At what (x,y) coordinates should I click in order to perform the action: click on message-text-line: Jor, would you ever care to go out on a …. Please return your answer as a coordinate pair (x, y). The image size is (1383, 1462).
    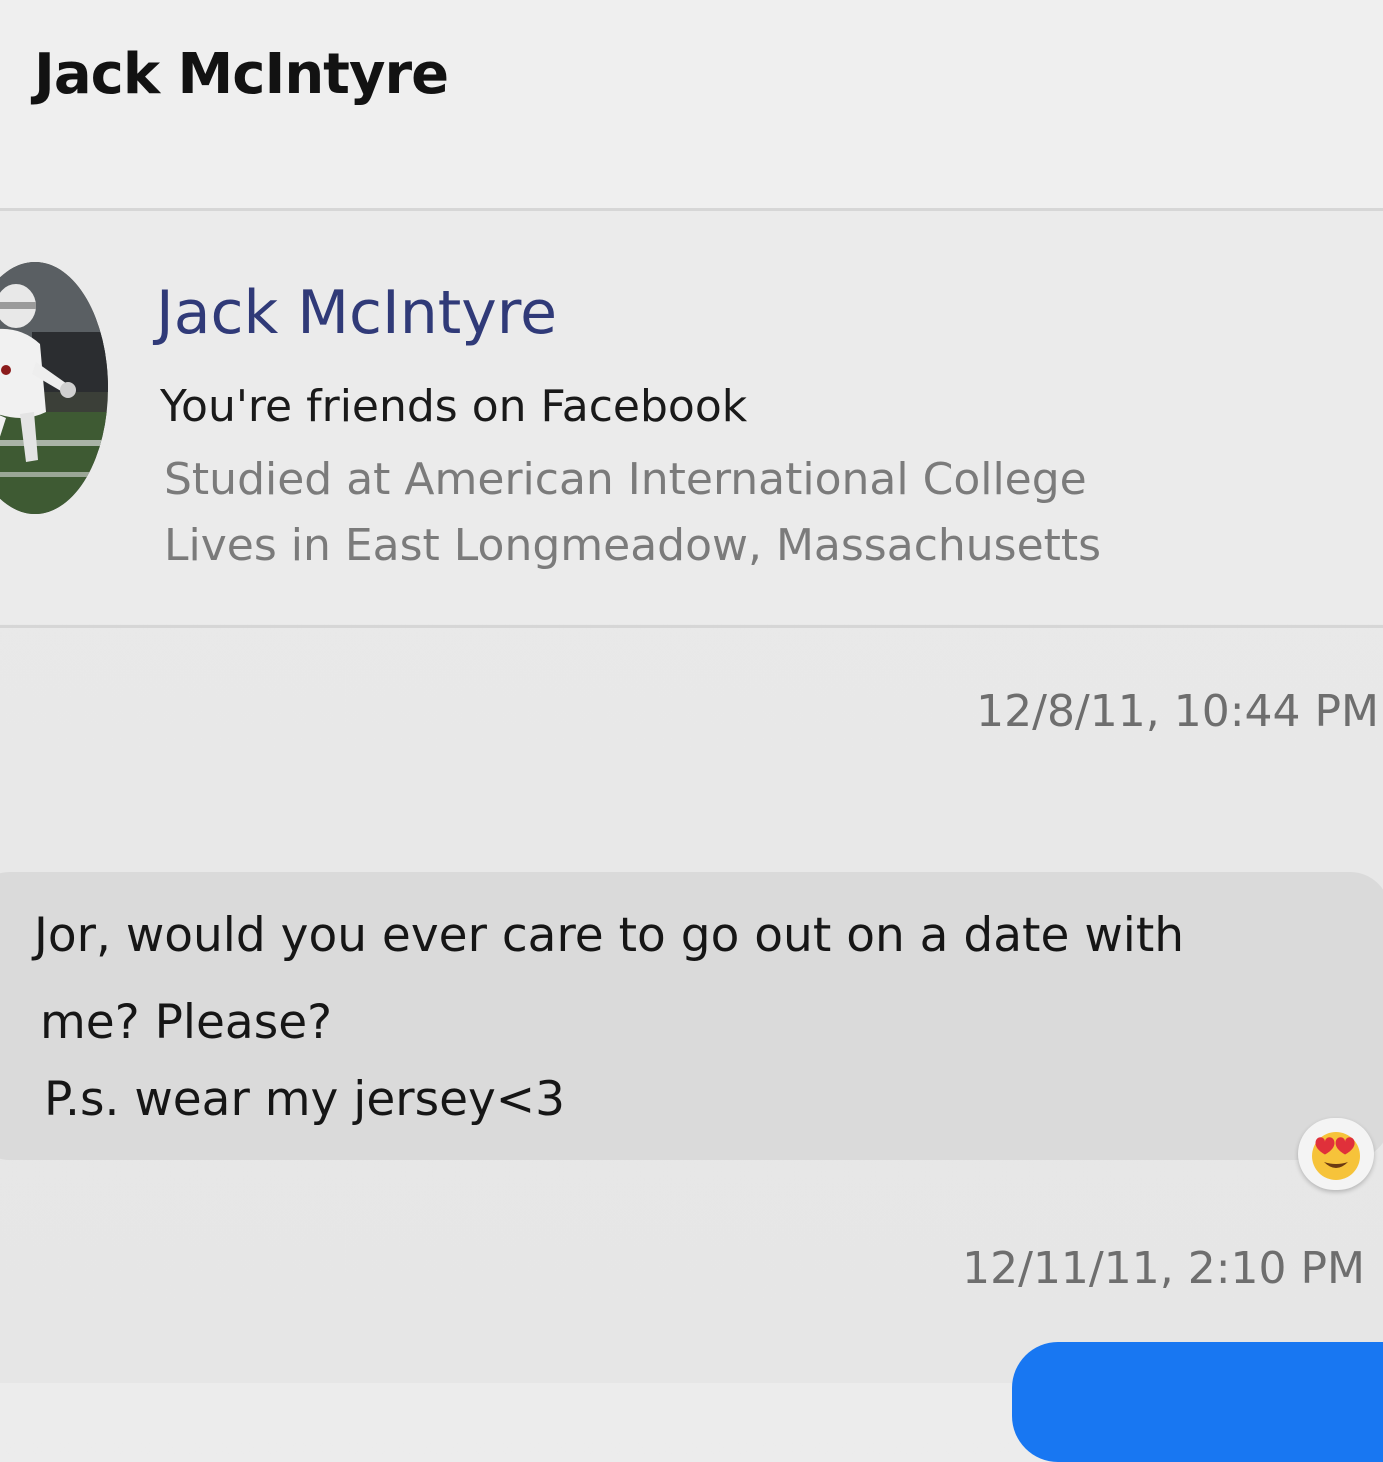
    Looking at the image, I should click on (609, 935).